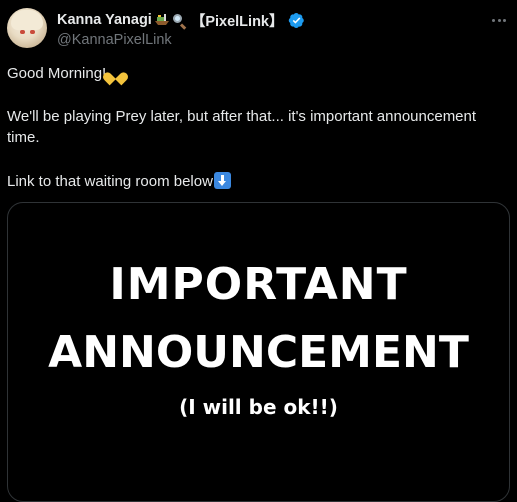  I want to click on down-arrow-emoji-icon, so click(222, 180).